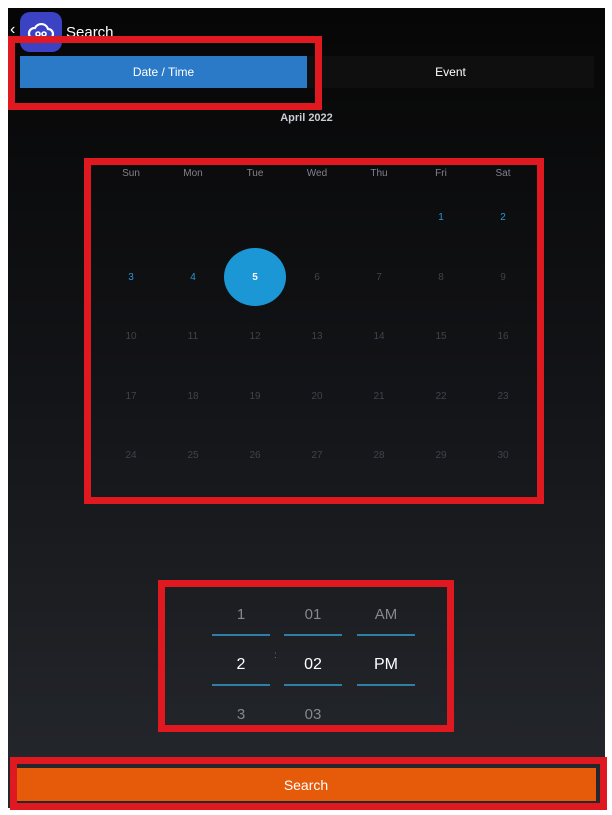 Image resolution: width=612 pixels, height=815 pixels. What do you see at coordinates (503, 396) in the screenshot?
I see `calendar-day: 23` at bounding box center [503, 396].